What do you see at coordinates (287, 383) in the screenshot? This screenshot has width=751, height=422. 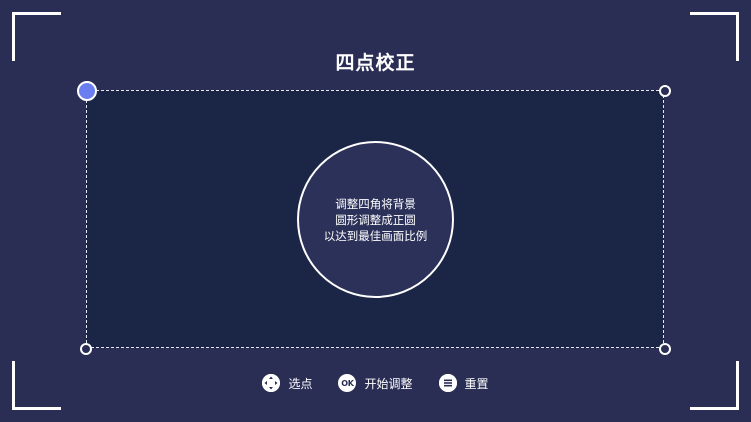 I see `hint-select-point: 选点` at bounding box center [287, 383].